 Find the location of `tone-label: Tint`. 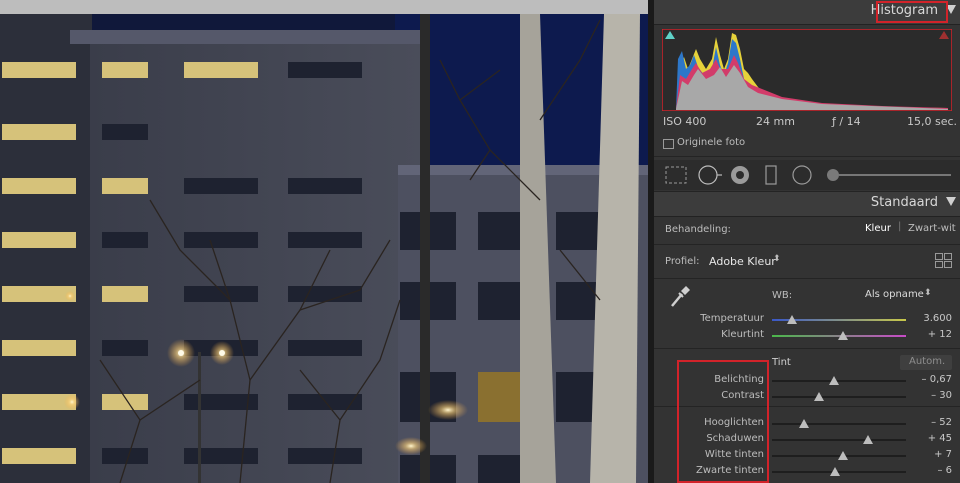

tone-label: Tint is located at coordinates (781, 362).